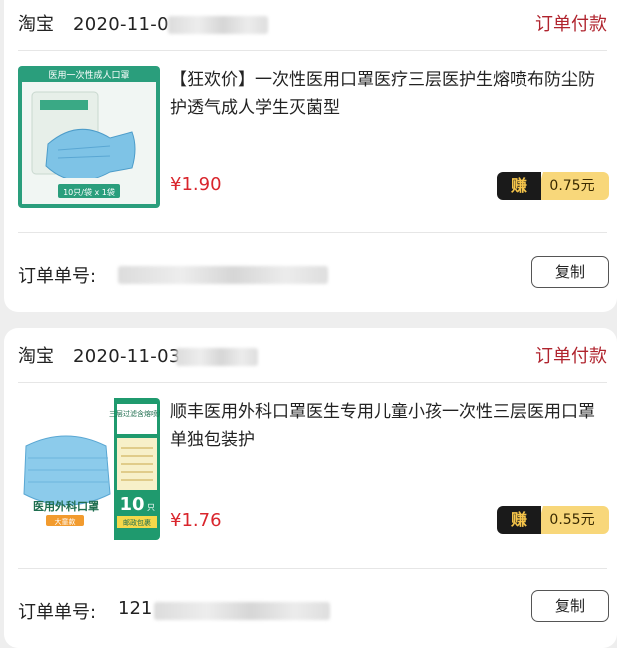 The height and width of the screenshot is (648, 617). Describe the element at coordinates (312, 25) in the screenshot. I see `order-header: 淘宝 2020-11-0 订单付款` at that location.